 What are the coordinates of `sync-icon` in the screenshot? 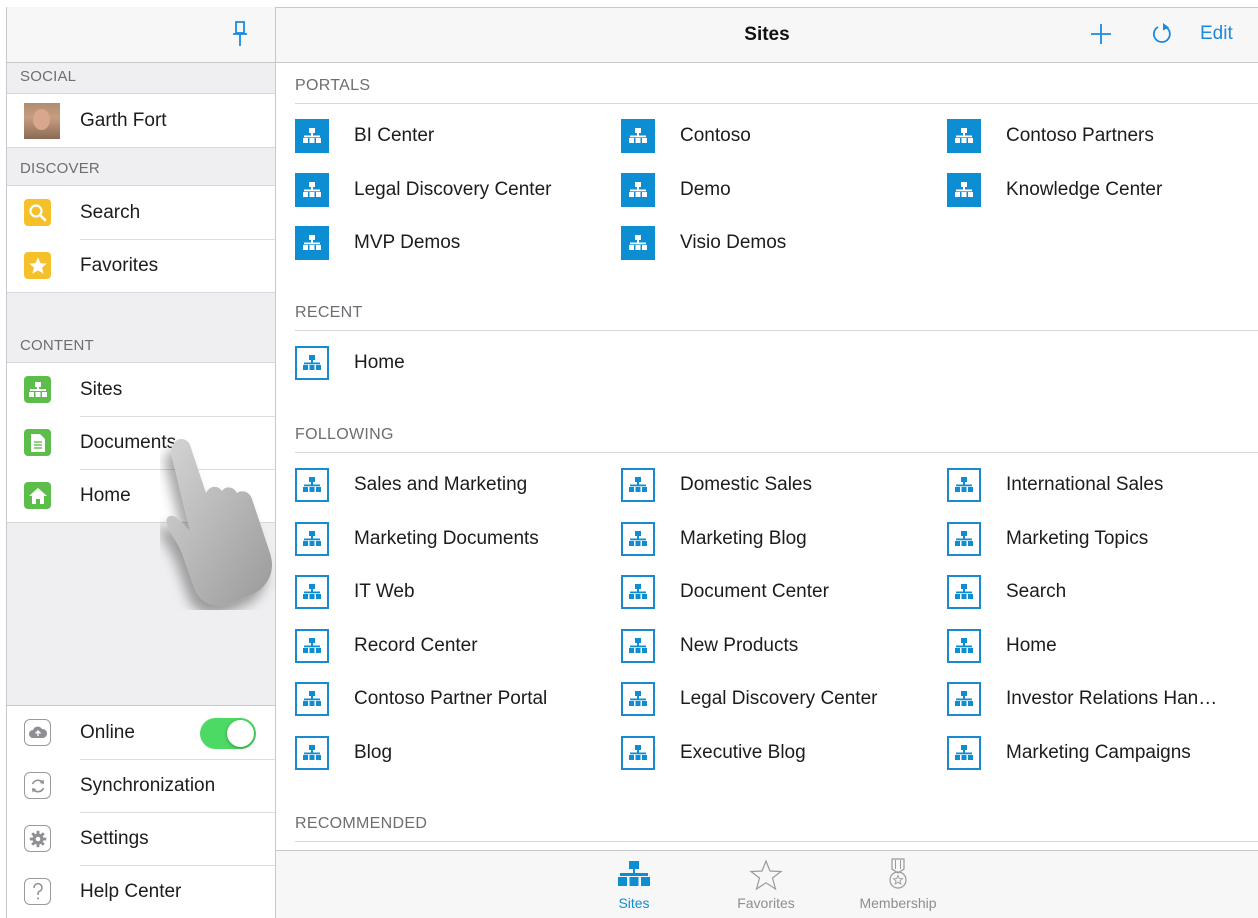 It's located at (37, 785).